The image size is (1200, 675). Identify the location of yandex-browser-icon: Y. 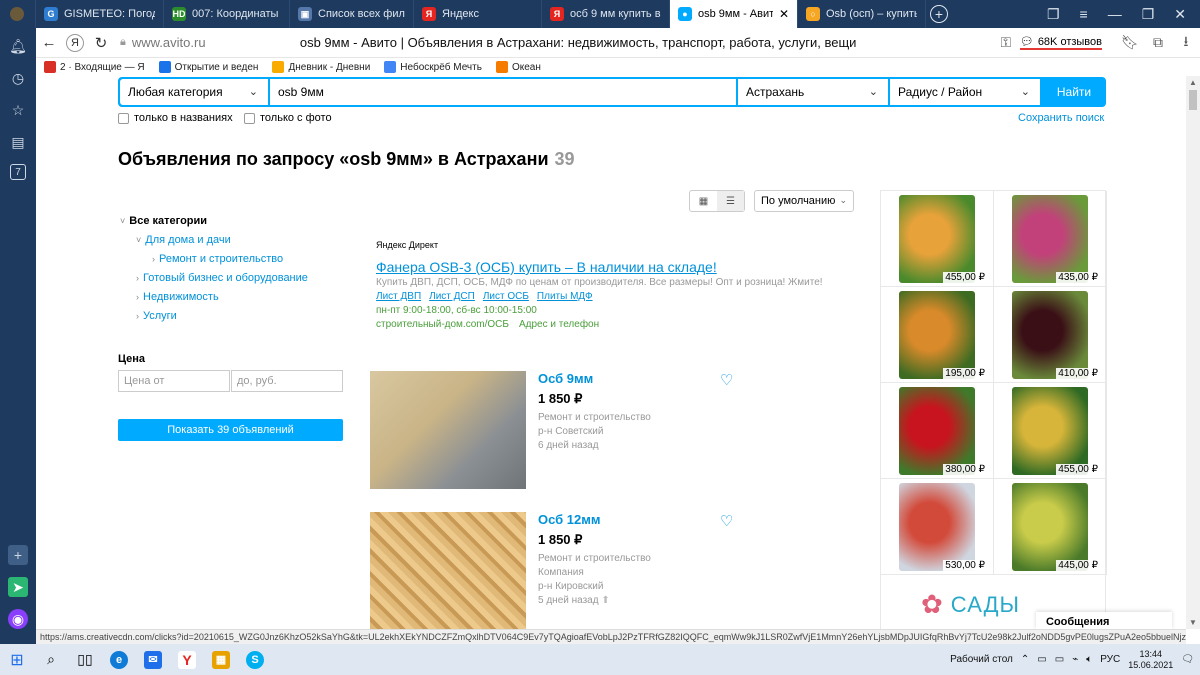
(187, 659).